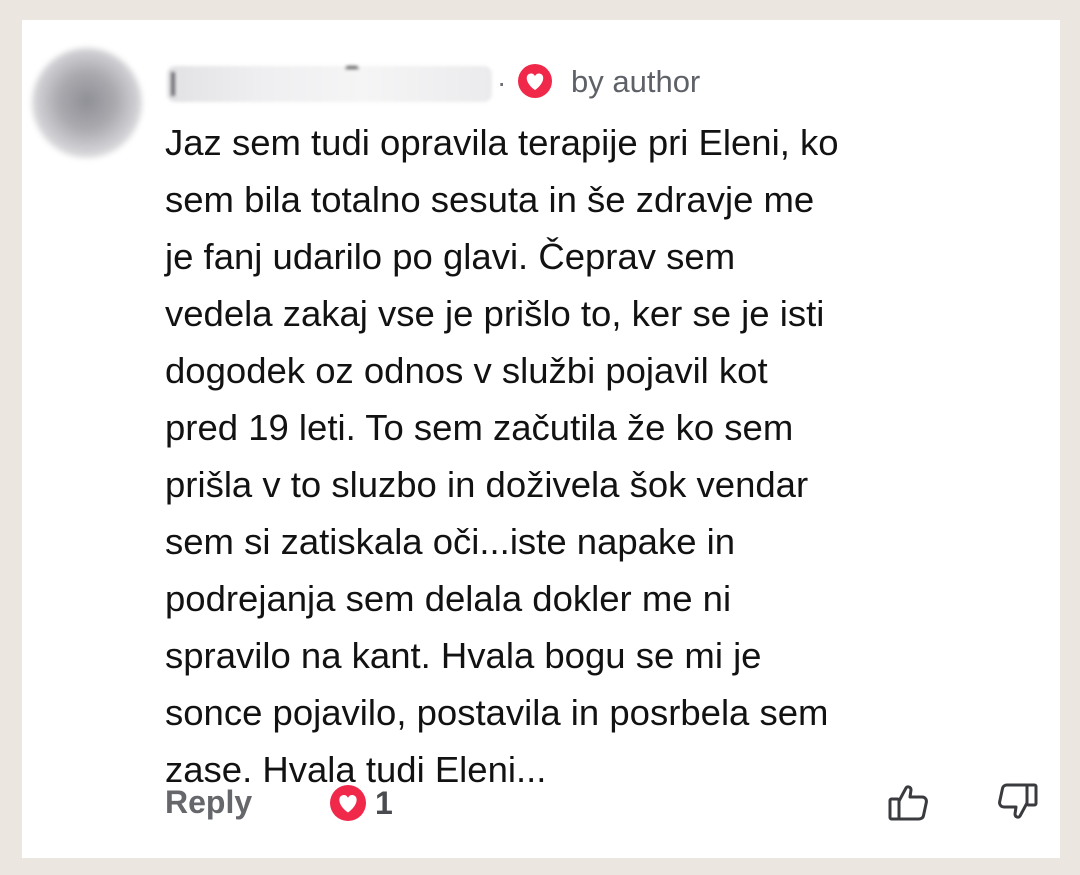 This screenshot has height=875, width=1080. Describe the element at coordinates (208, 802) in the screenshot. I see `reply-button: Reply` at that location.